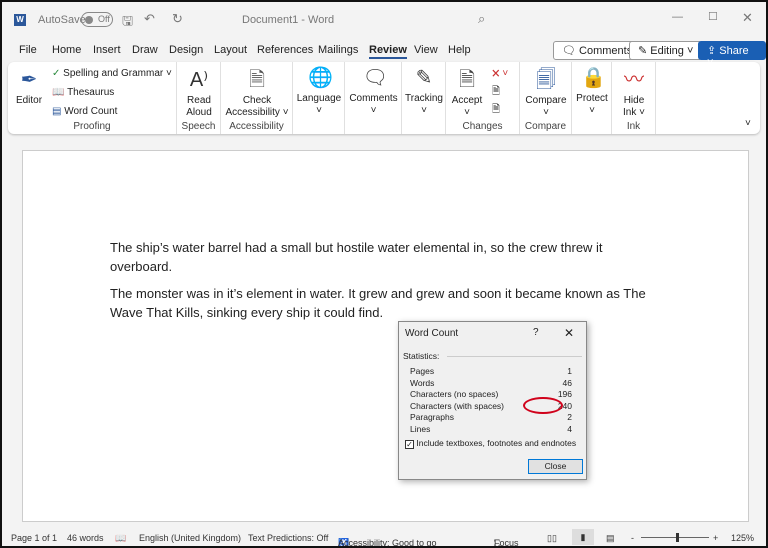 The height and width of the screenshot is (548, 768). I want to click on undo-icon: ↶, so click(149, 19).